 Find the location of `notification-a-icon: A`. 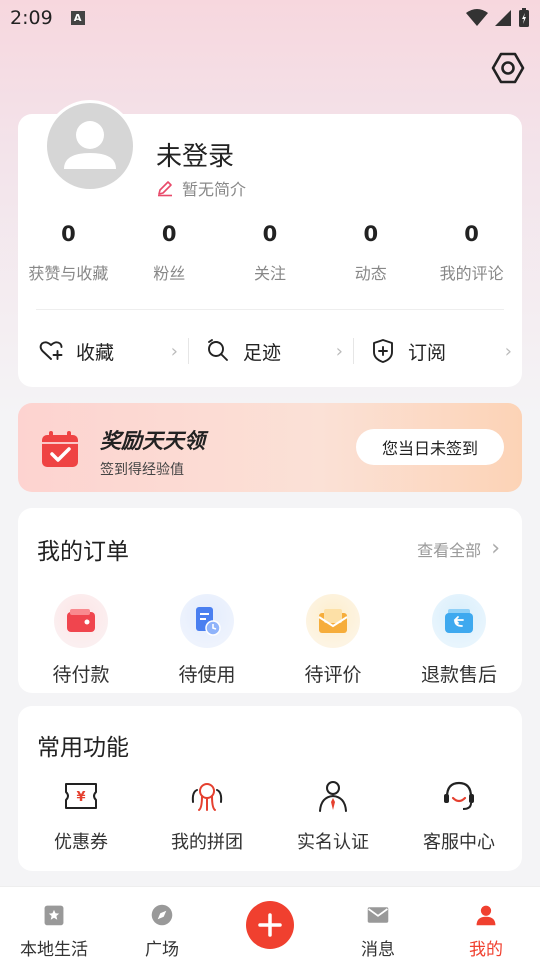

notification-a-icon: A is located at coordinates (77, 18).